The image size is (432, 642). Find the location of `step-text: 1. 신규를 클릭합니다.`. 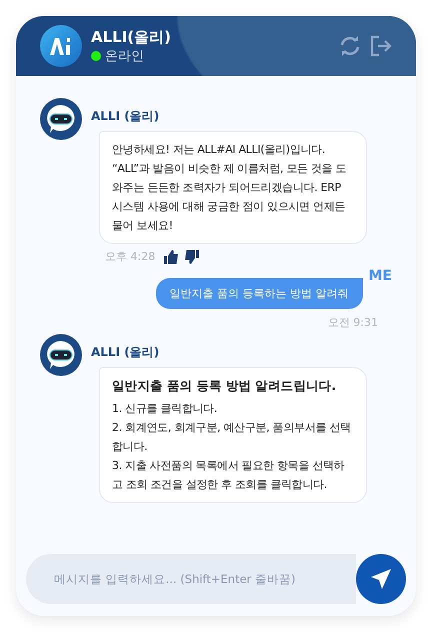

step-text: 1. 신규를 클릭합니다. is located at coordinates (165, 409).